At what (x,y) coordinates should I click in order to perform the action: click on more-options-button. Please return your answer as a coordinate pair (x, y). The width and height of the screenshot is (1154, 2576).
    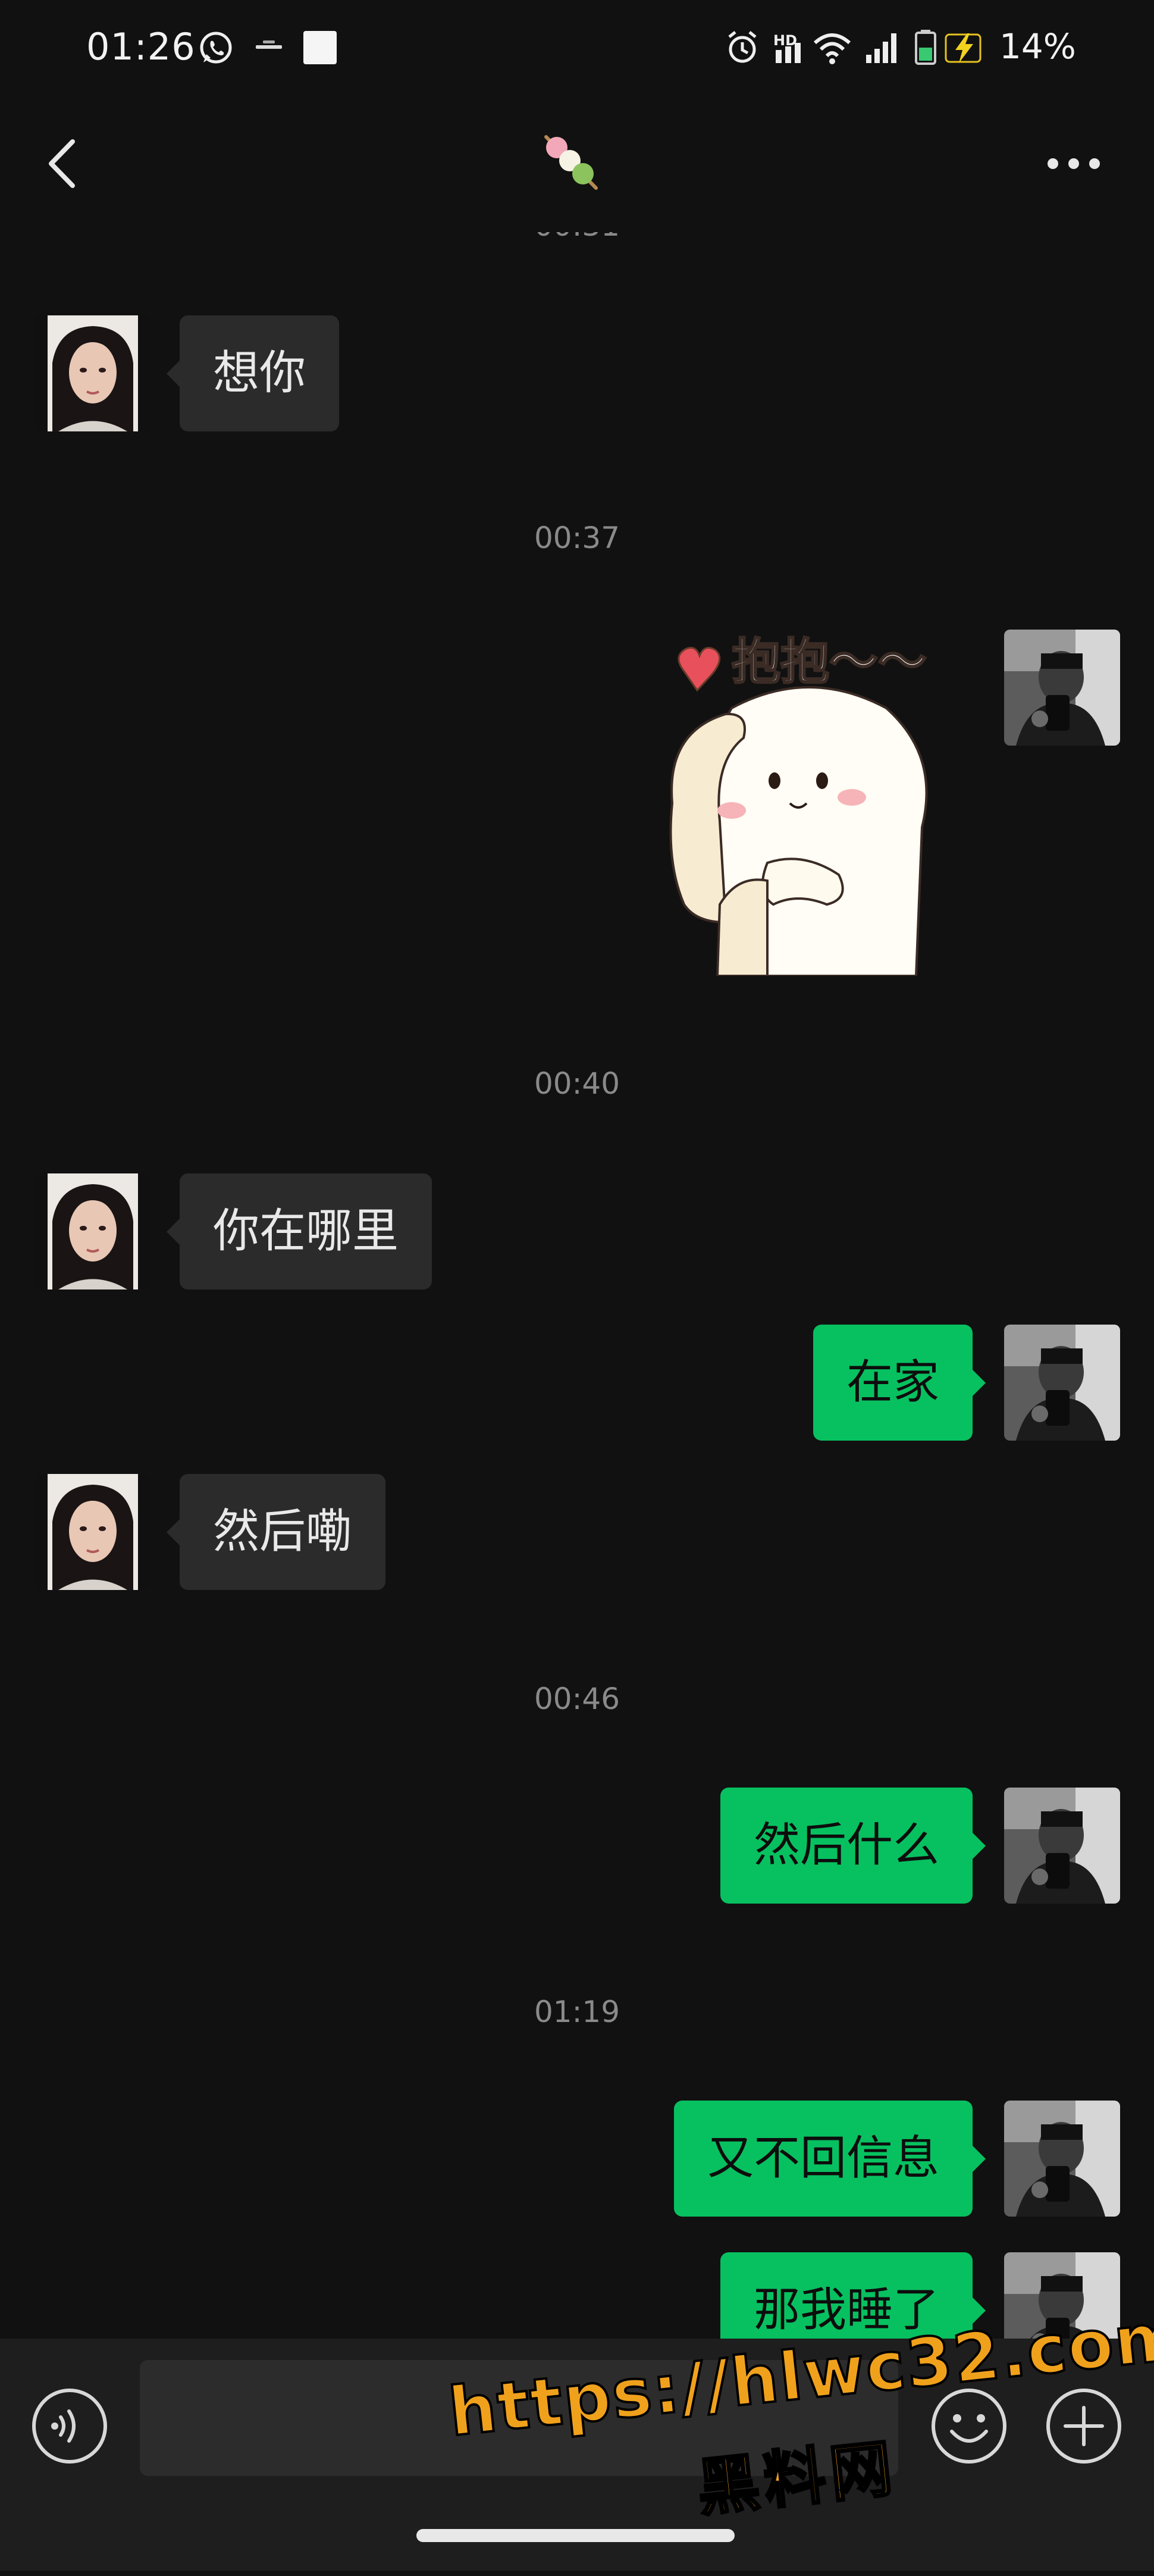
    Looking at the image, I should click on (1073, 163).